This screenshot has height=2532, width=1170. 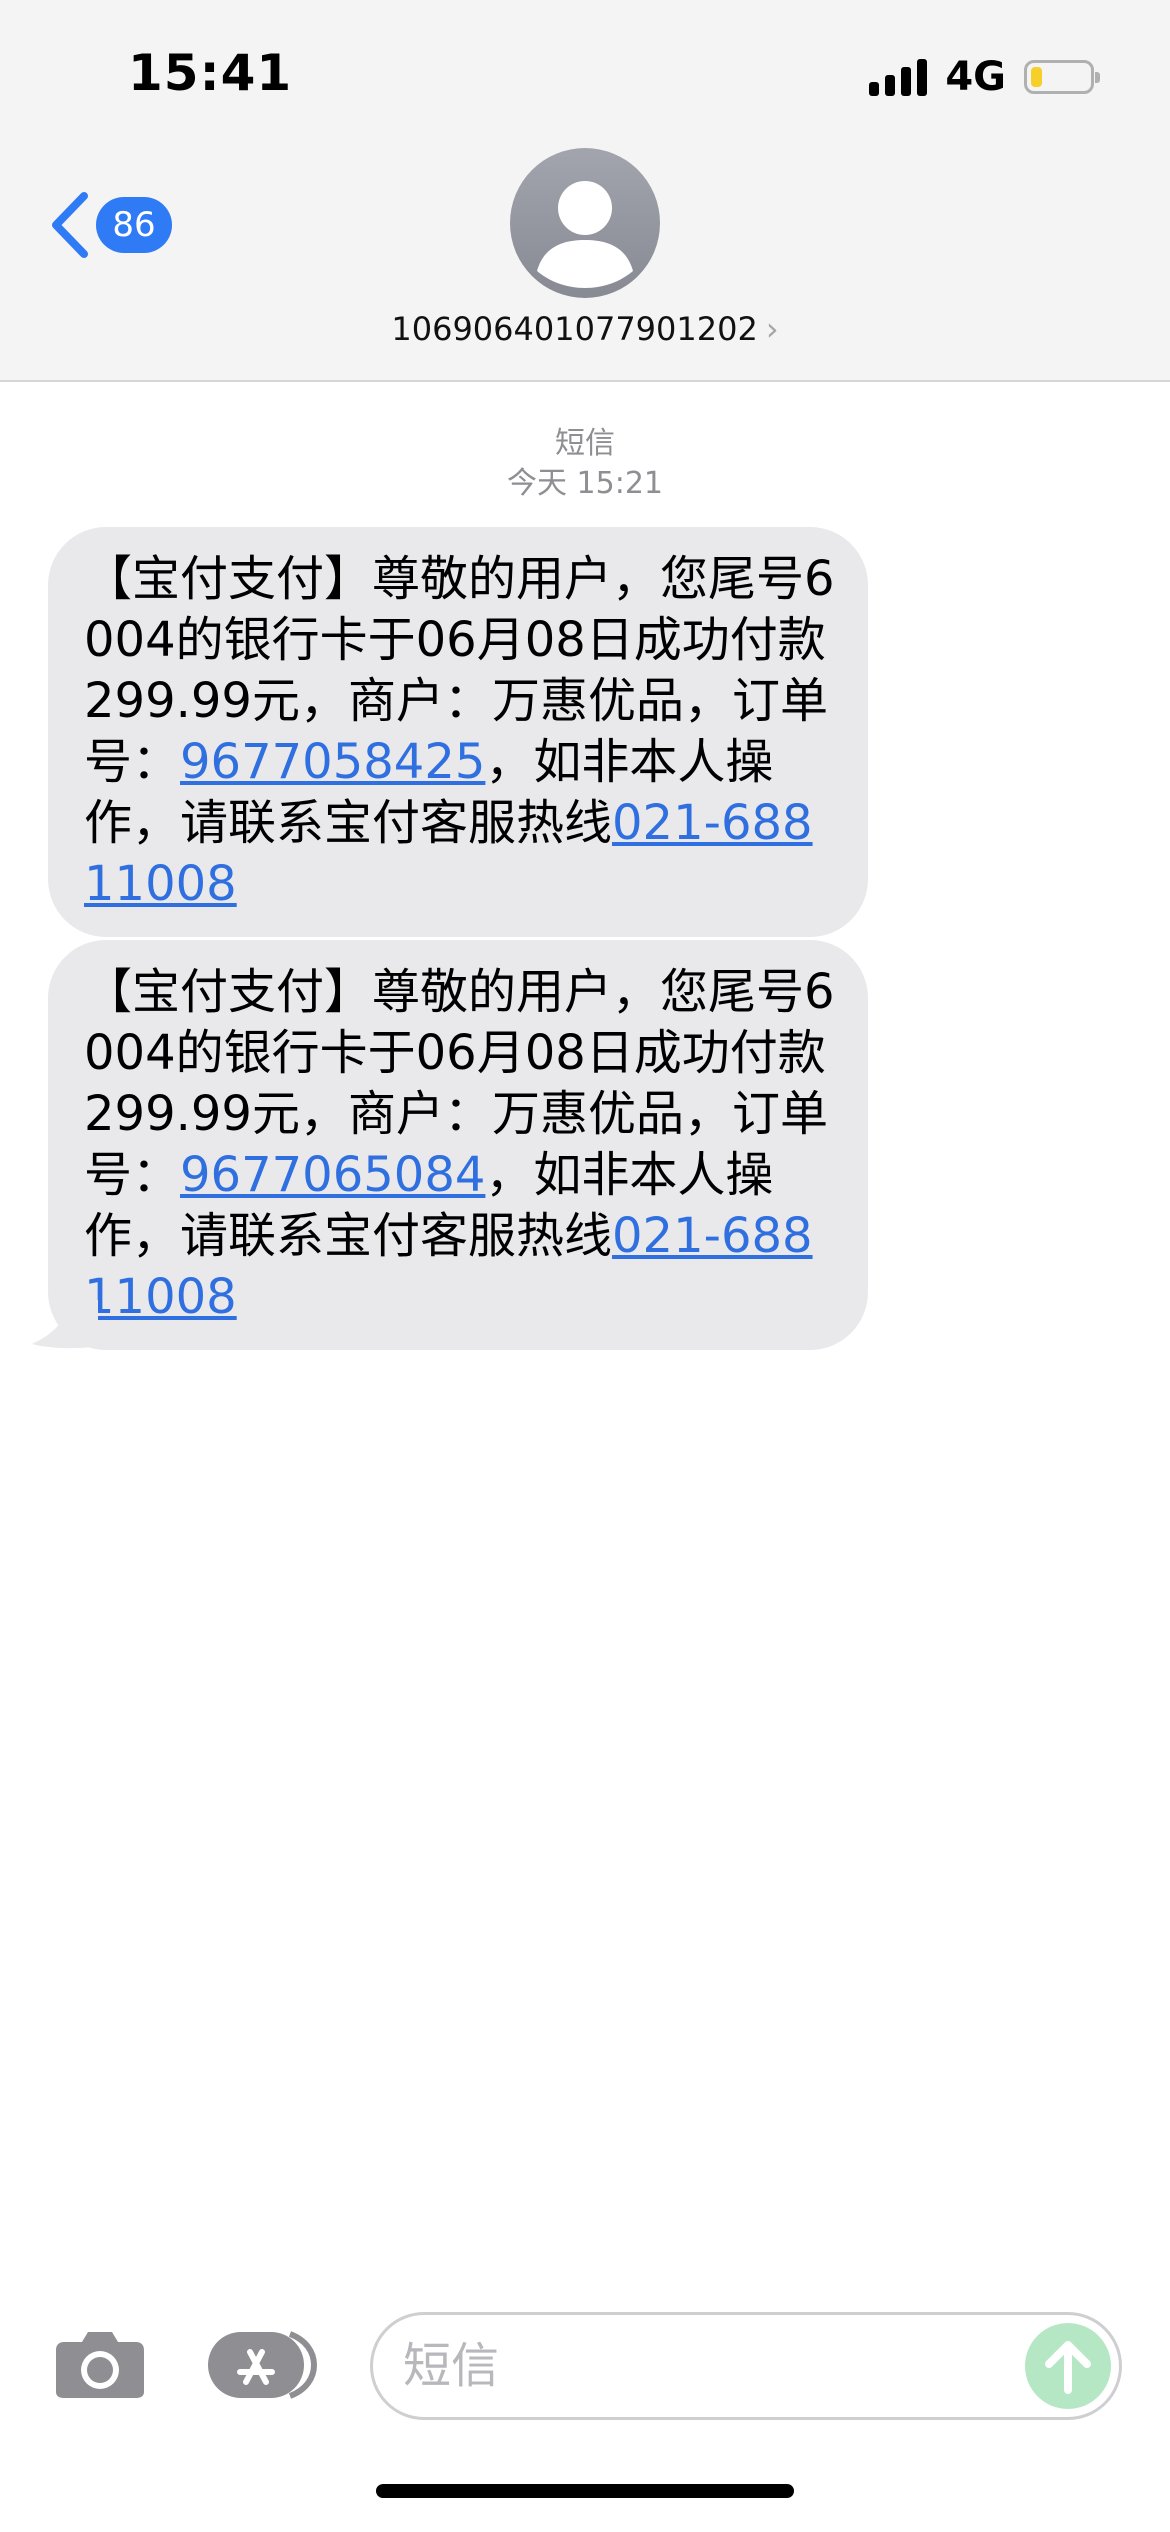 I want to click on battery-icon, so click(x=1062, y=77).